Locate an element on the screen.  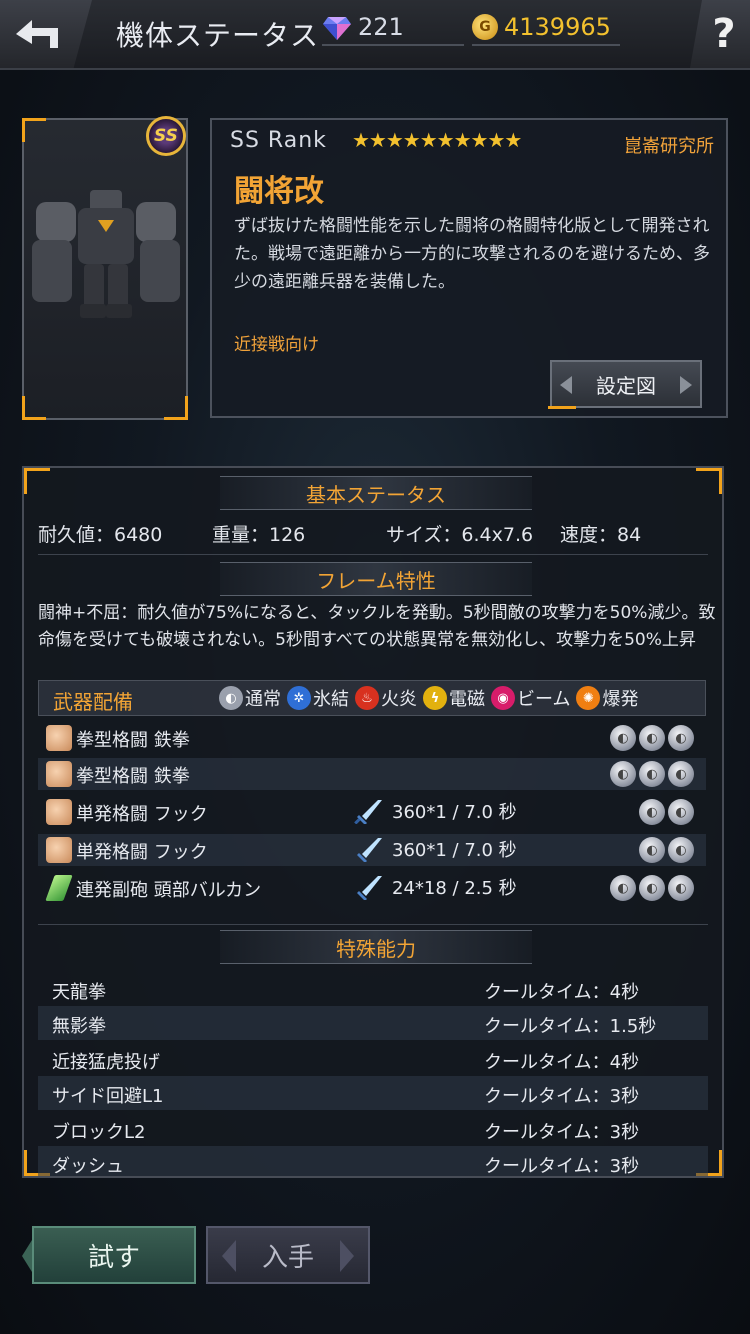
ability-row: ブロックL2 クールタイム：3秒 is located at coordinates (373, 1129).